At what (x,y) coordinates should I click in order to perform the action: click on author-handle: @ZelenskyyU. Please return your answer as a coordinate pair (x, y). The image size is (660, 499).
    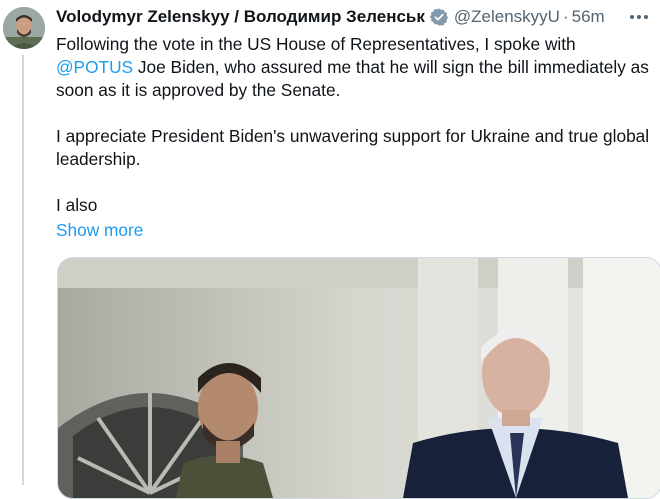
    Looking at the image, I should click on (507, 17).